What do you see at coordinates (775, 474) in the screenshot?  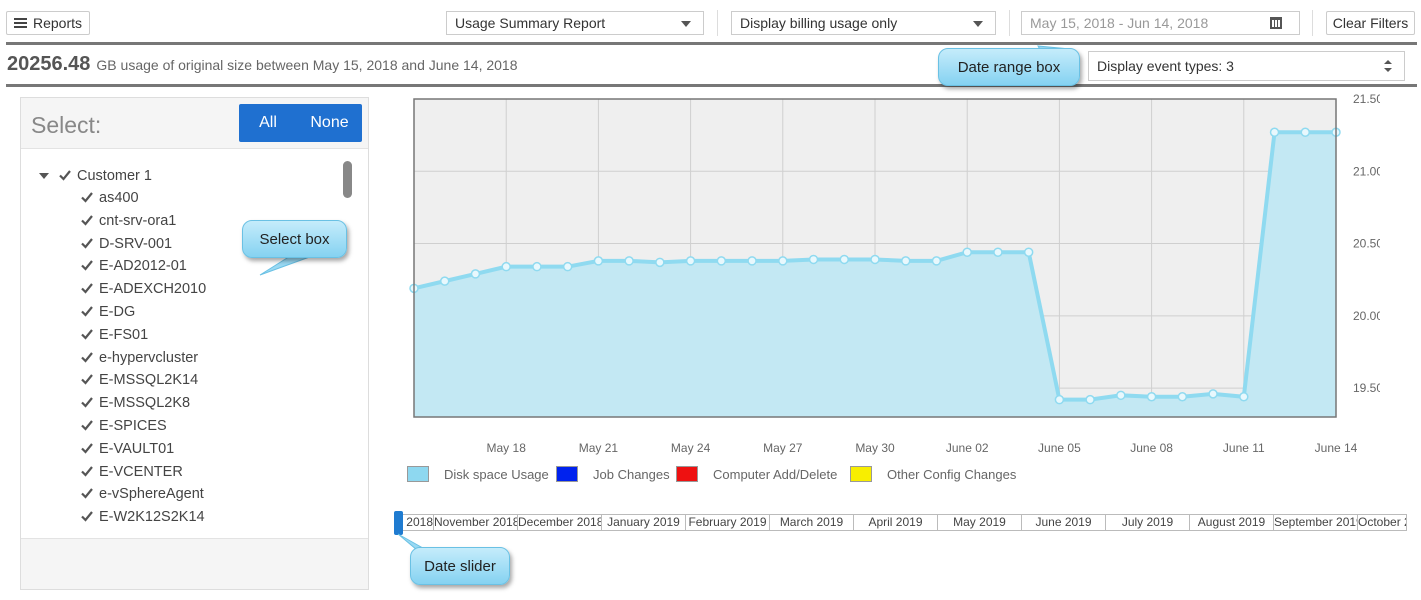 I see `legend-label: Computer Add/Delete` at bounding box center [775, 474].